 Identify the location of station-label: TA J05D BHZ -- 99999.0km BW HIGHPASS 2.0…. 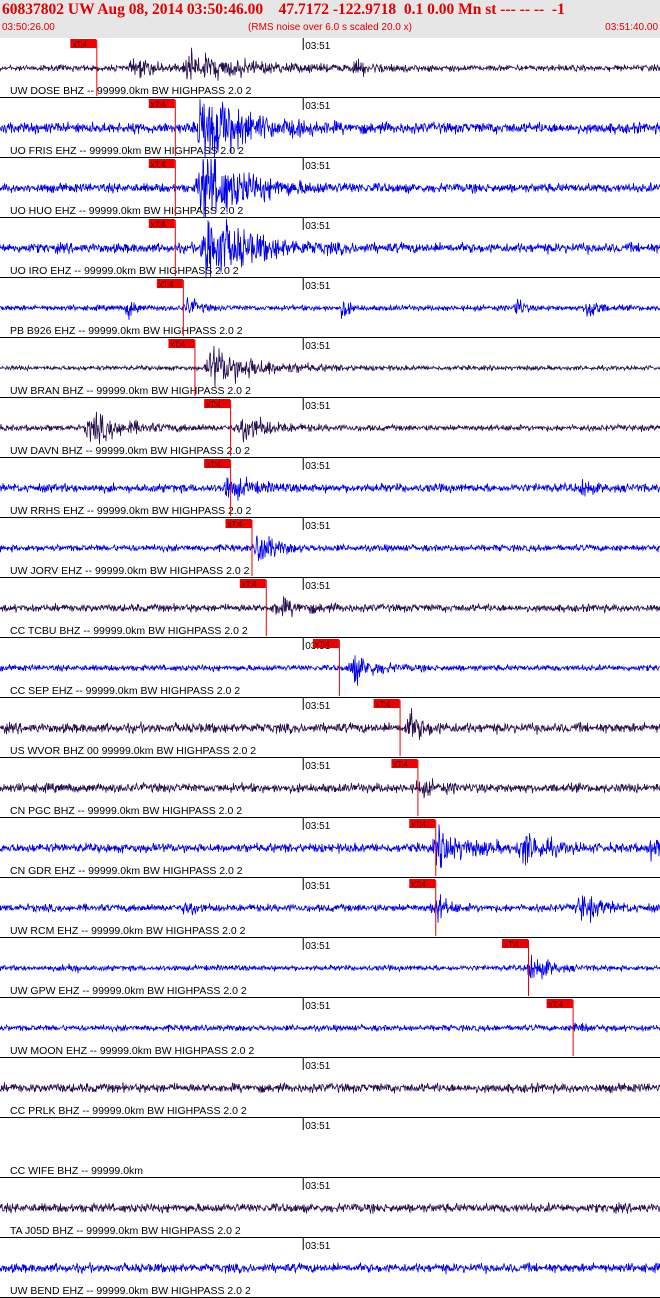
(125, 1231).